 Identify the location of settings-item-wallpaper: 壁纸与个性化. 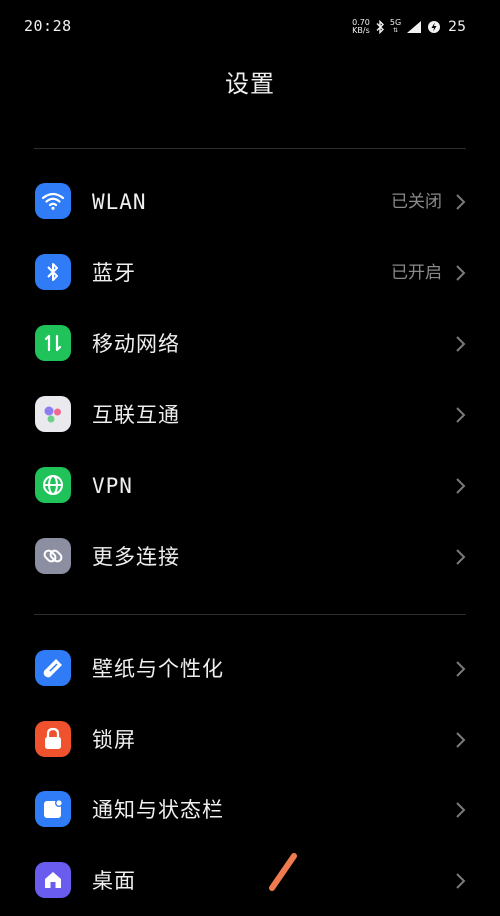
(250, 669).